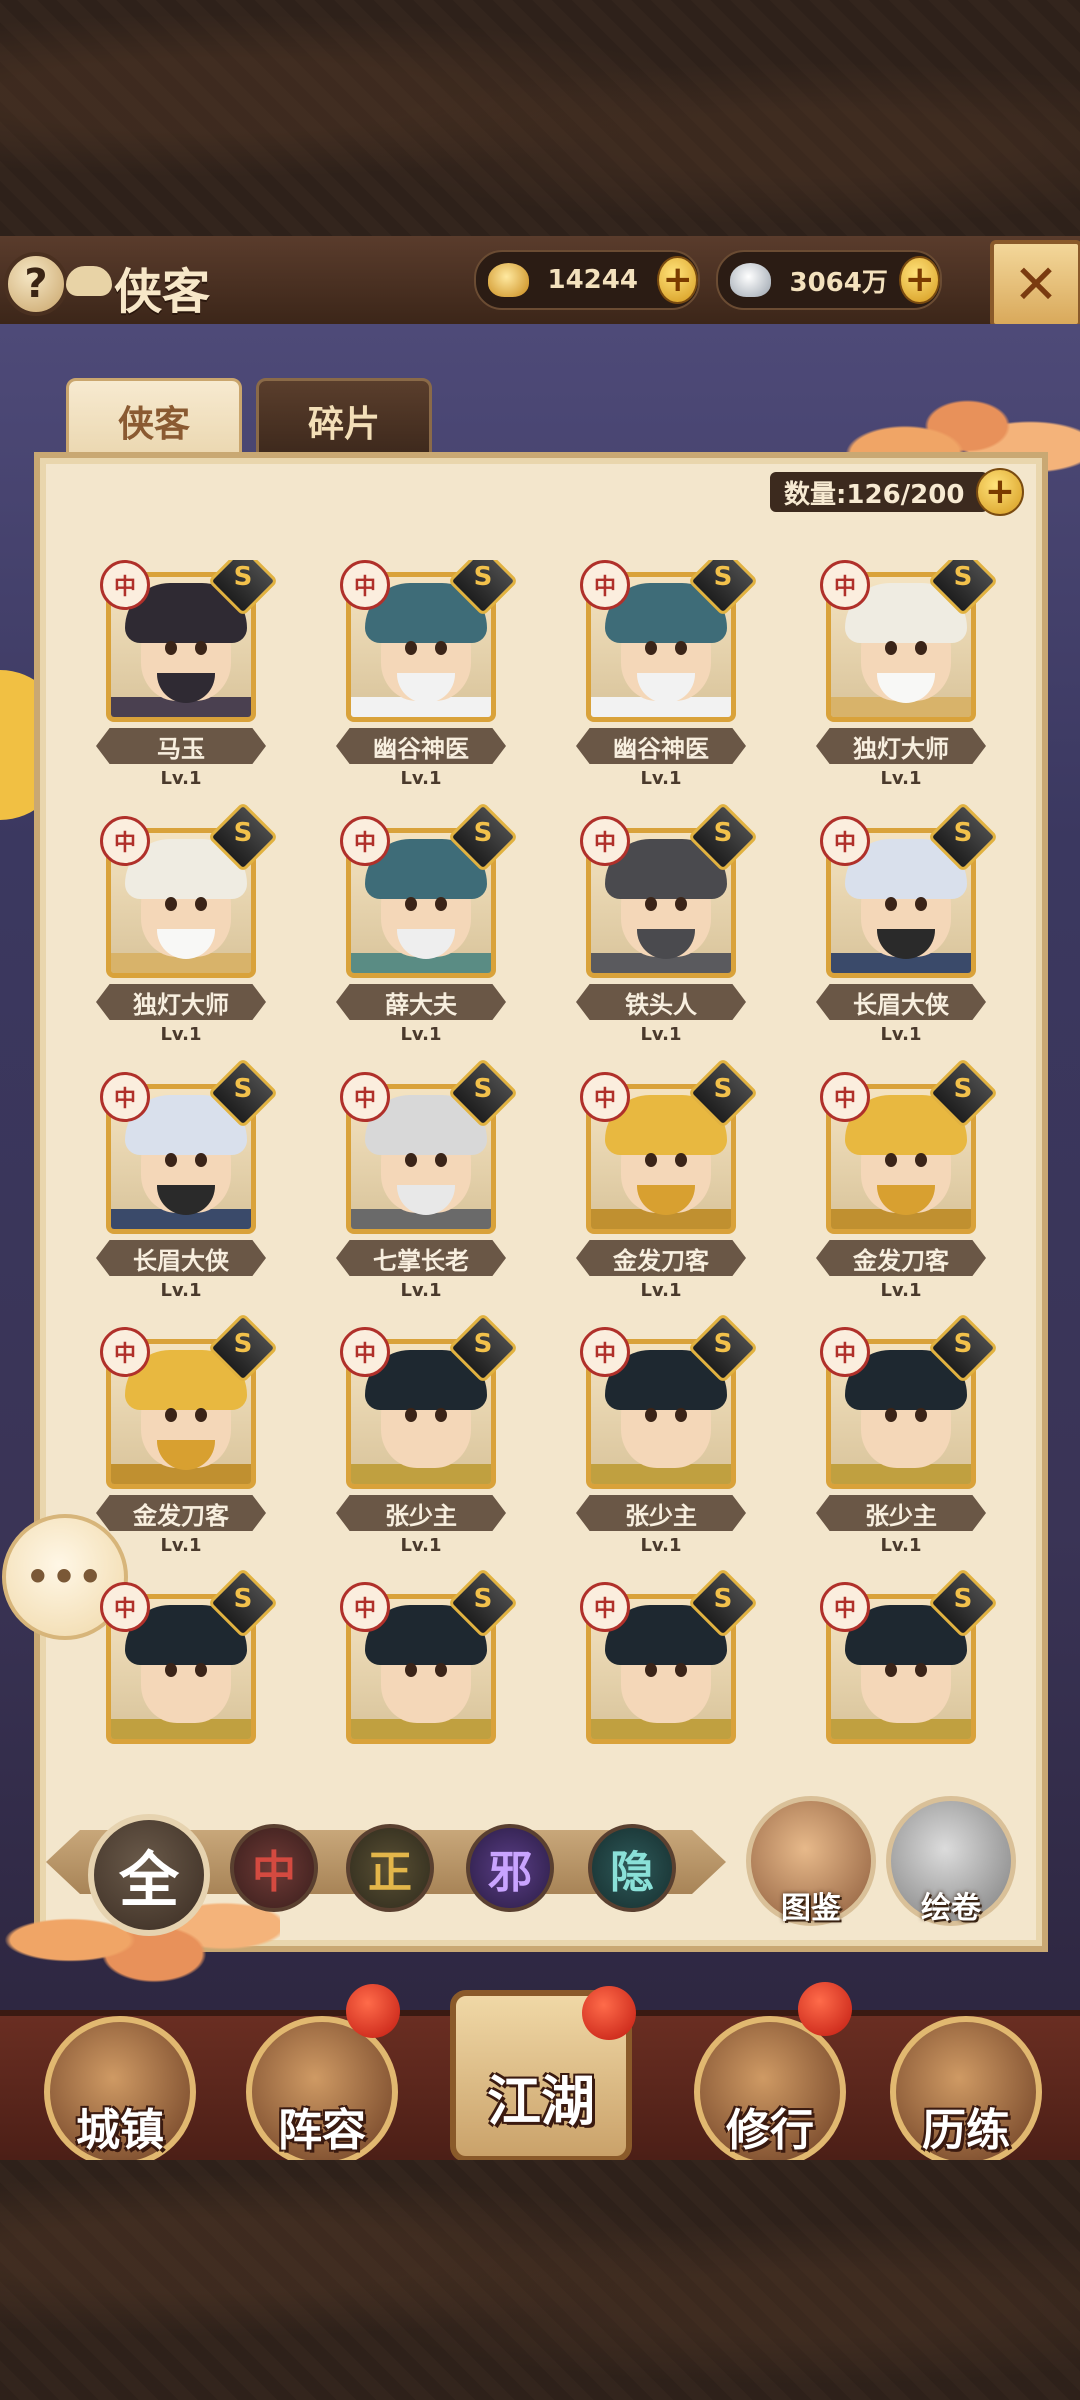 Image resolution: width=1080 pixels, height=2400 pixels. What do you see at coordinates (811, 1861) in the screenshot?
I see `codex-button: 图鉴` at bounding box center [811, 1861].